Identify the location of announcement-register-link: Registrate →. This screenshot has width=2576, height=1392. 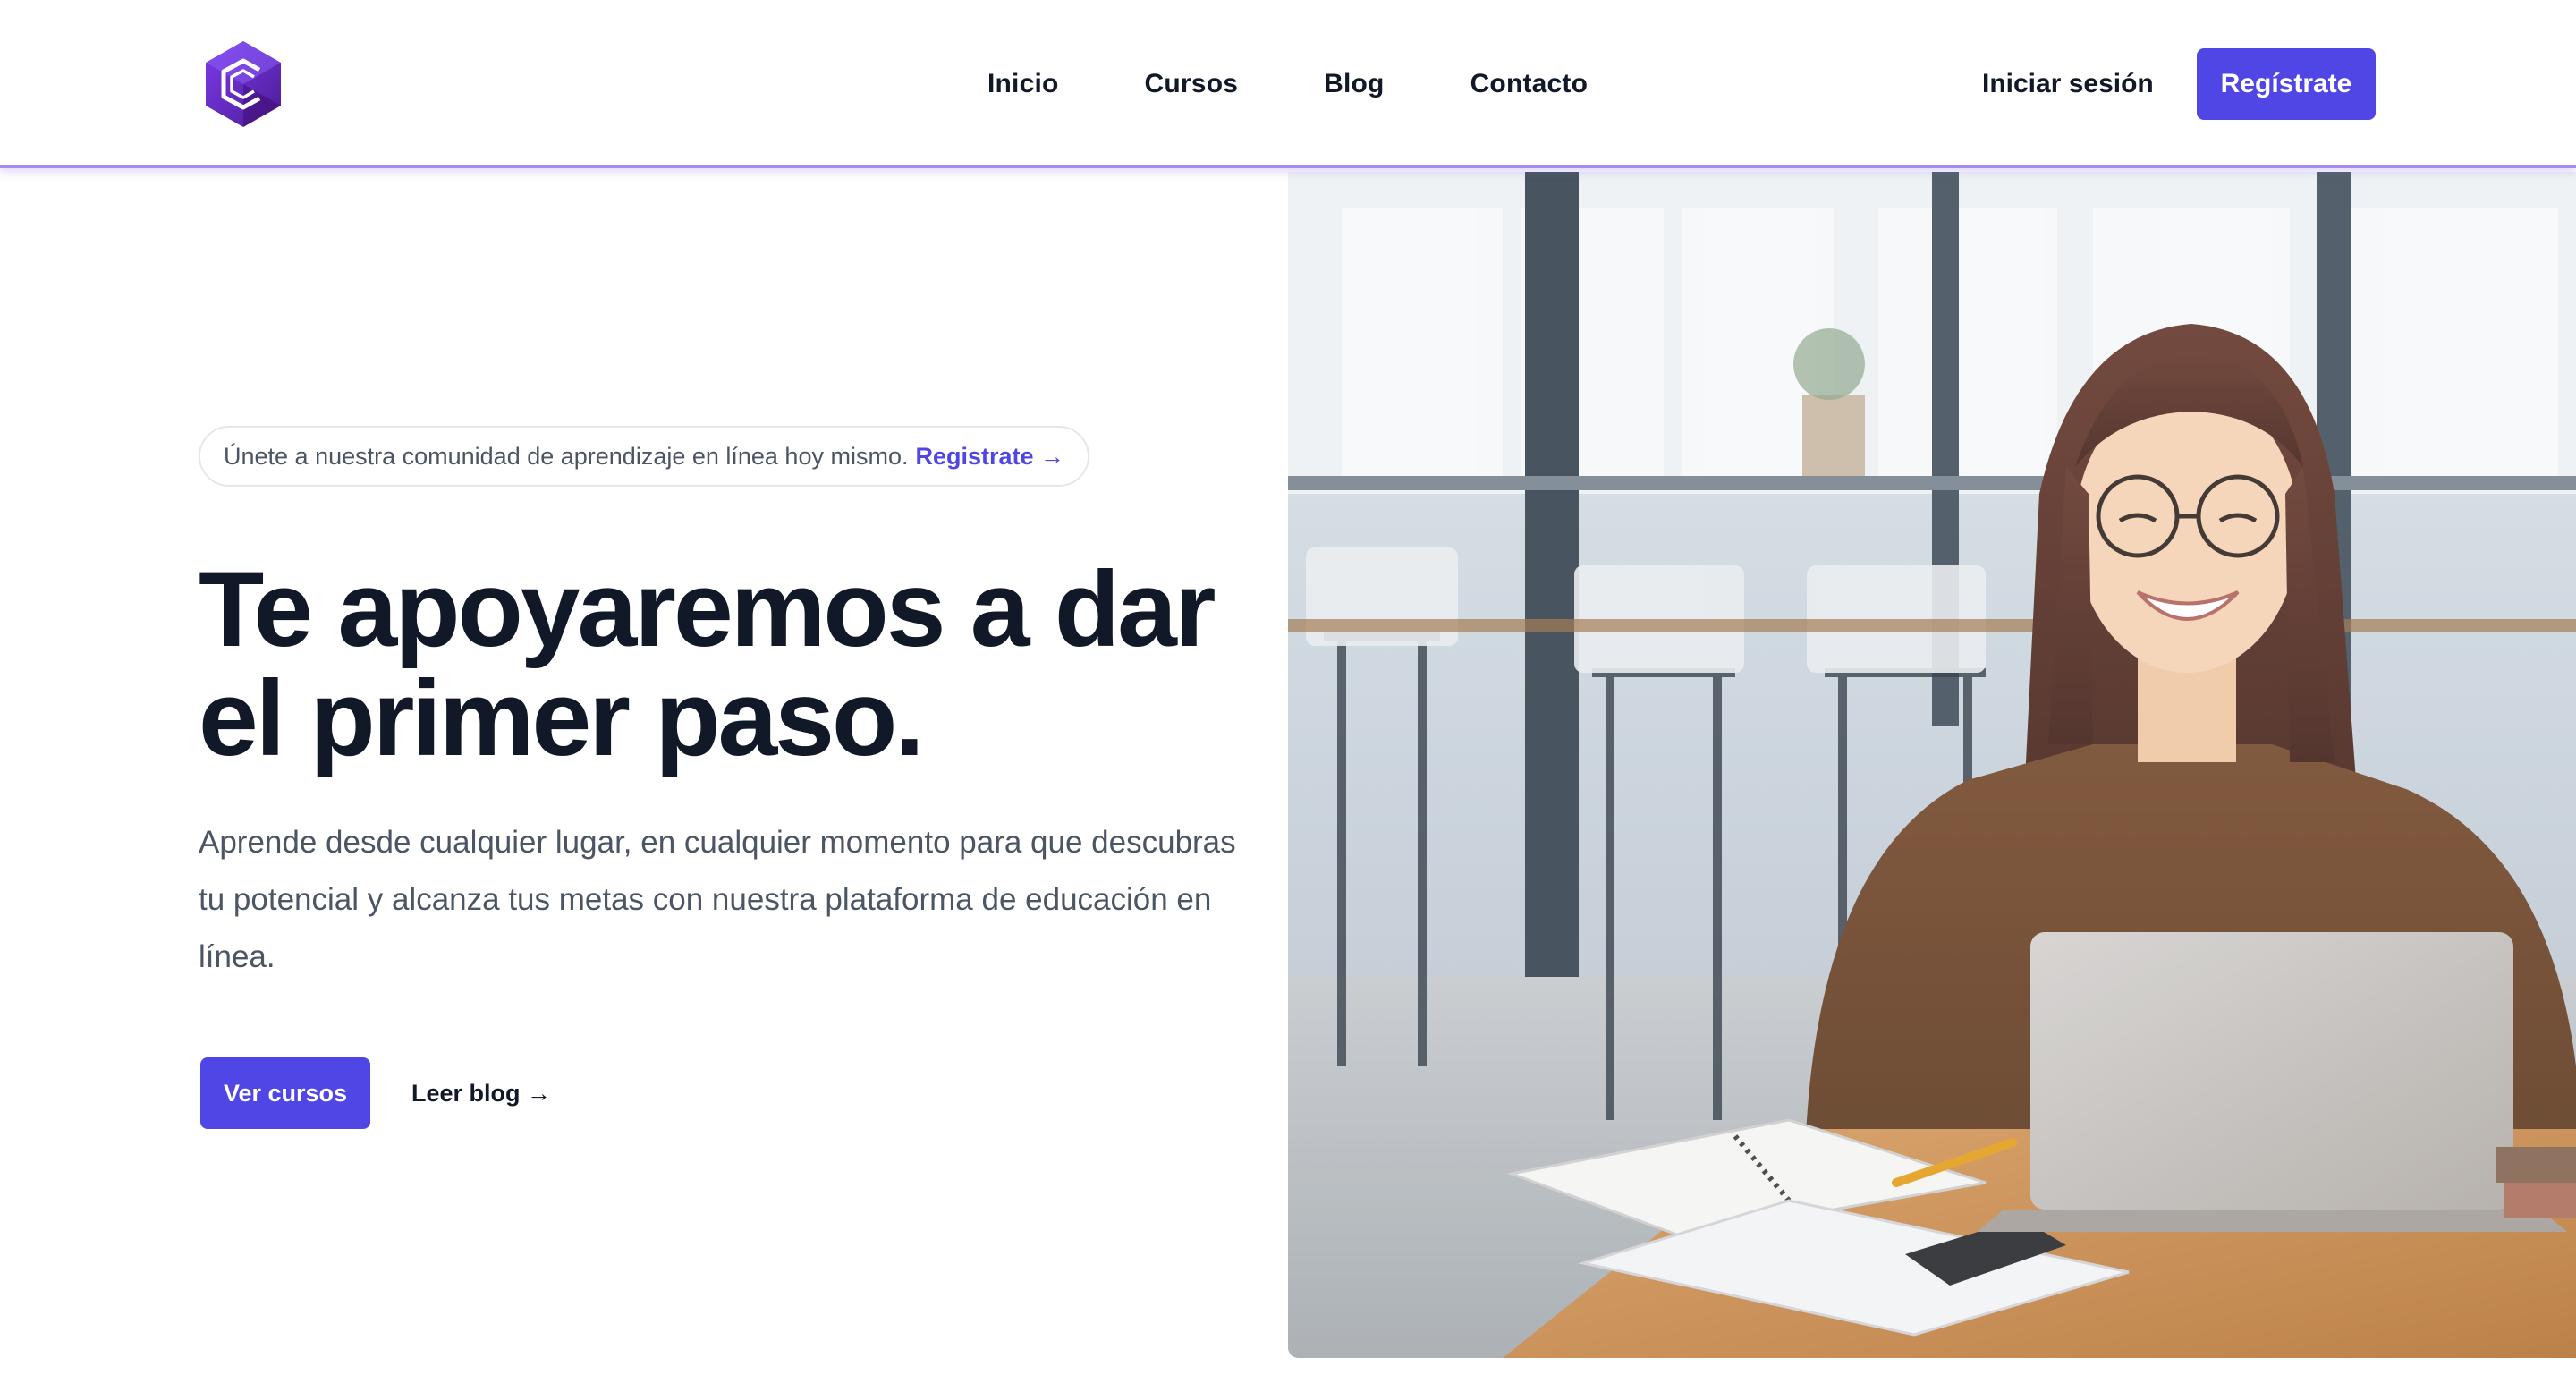
(989, 457).